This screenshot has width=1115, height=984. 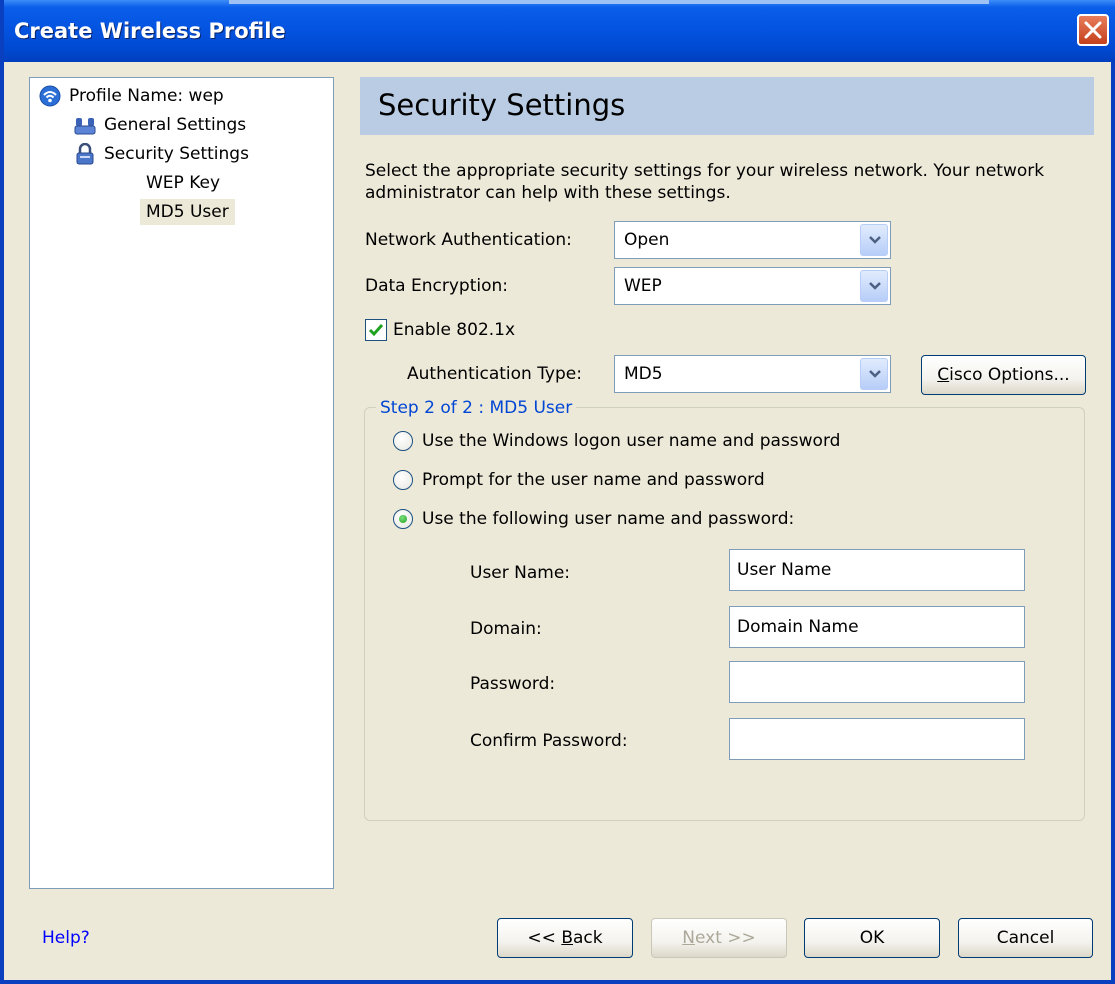 I want to click on section-header: Security Settings, so click(x=727, y=106).